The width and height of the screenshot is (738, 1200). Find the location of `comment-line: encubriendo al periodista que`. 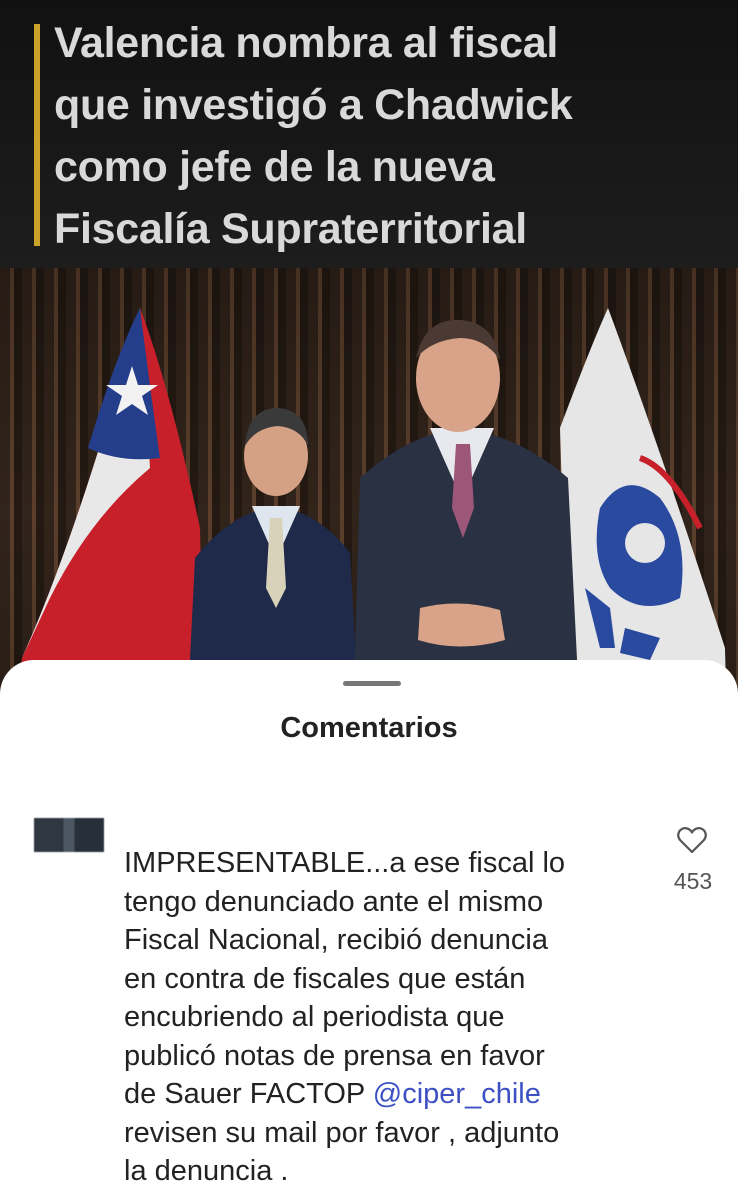

comment-line: encubriendo al periodista que is located at coordinates (314, 1017).